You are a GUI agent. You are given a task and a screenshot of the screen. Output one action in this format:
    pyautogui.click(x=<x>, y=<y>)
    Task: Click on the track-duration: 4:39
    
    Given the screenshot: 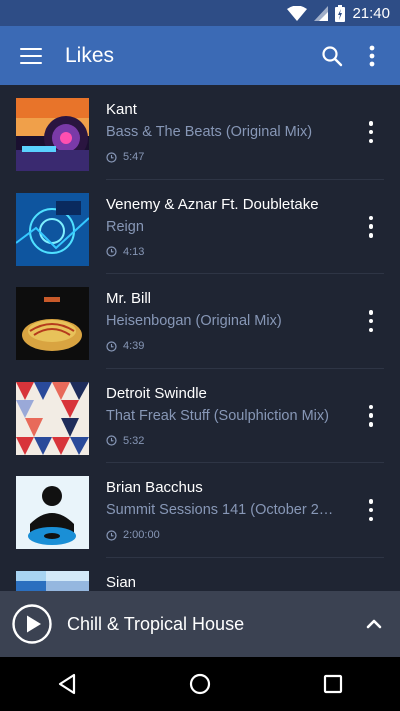 What is the action you would take?
    pyautogui.click(x=125, y=346)
    